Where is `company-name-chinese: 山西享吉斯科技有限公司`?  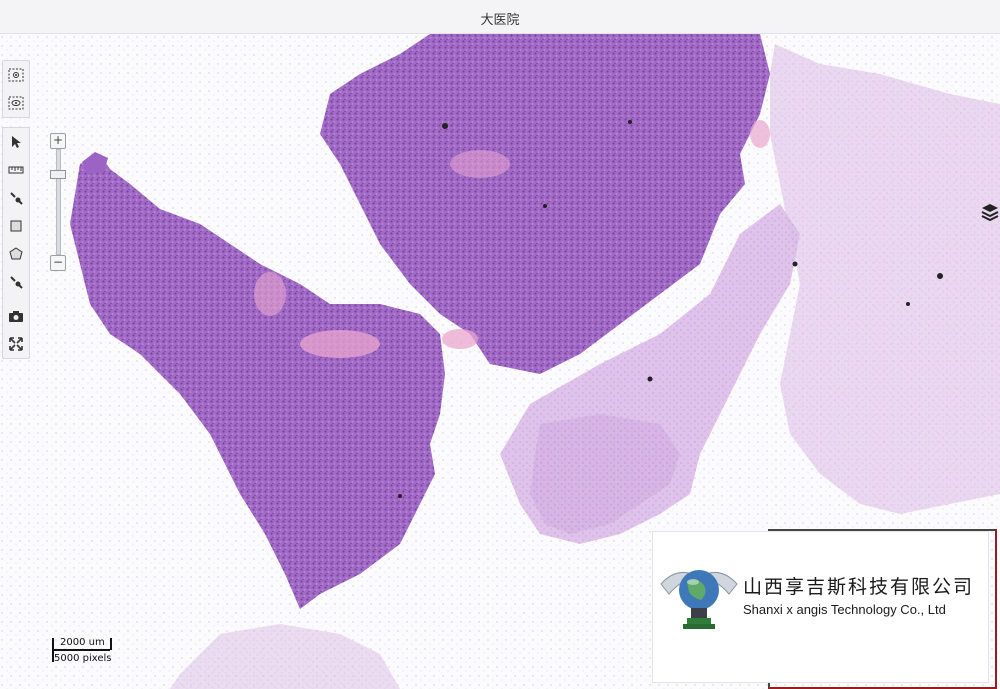 company-name-chinese: 山西享吉斯科技有限公司 is located at coordinates (859, 587).